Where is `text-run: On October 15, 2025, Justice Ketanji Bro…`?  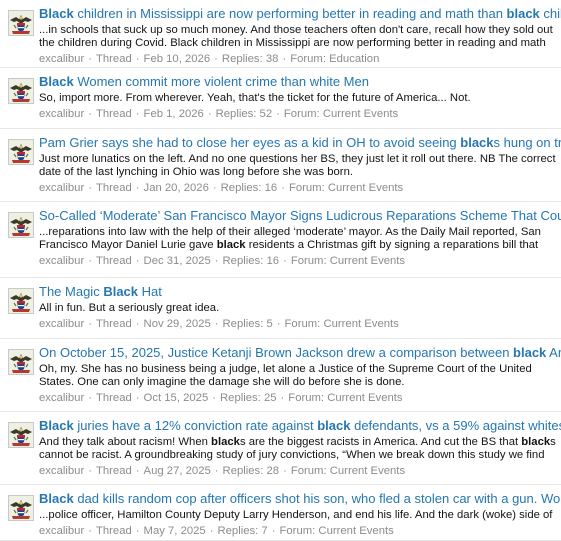 text-run: On October 15, 2025, Justice Ketanji Bro… is located at coordinates (276, 352).